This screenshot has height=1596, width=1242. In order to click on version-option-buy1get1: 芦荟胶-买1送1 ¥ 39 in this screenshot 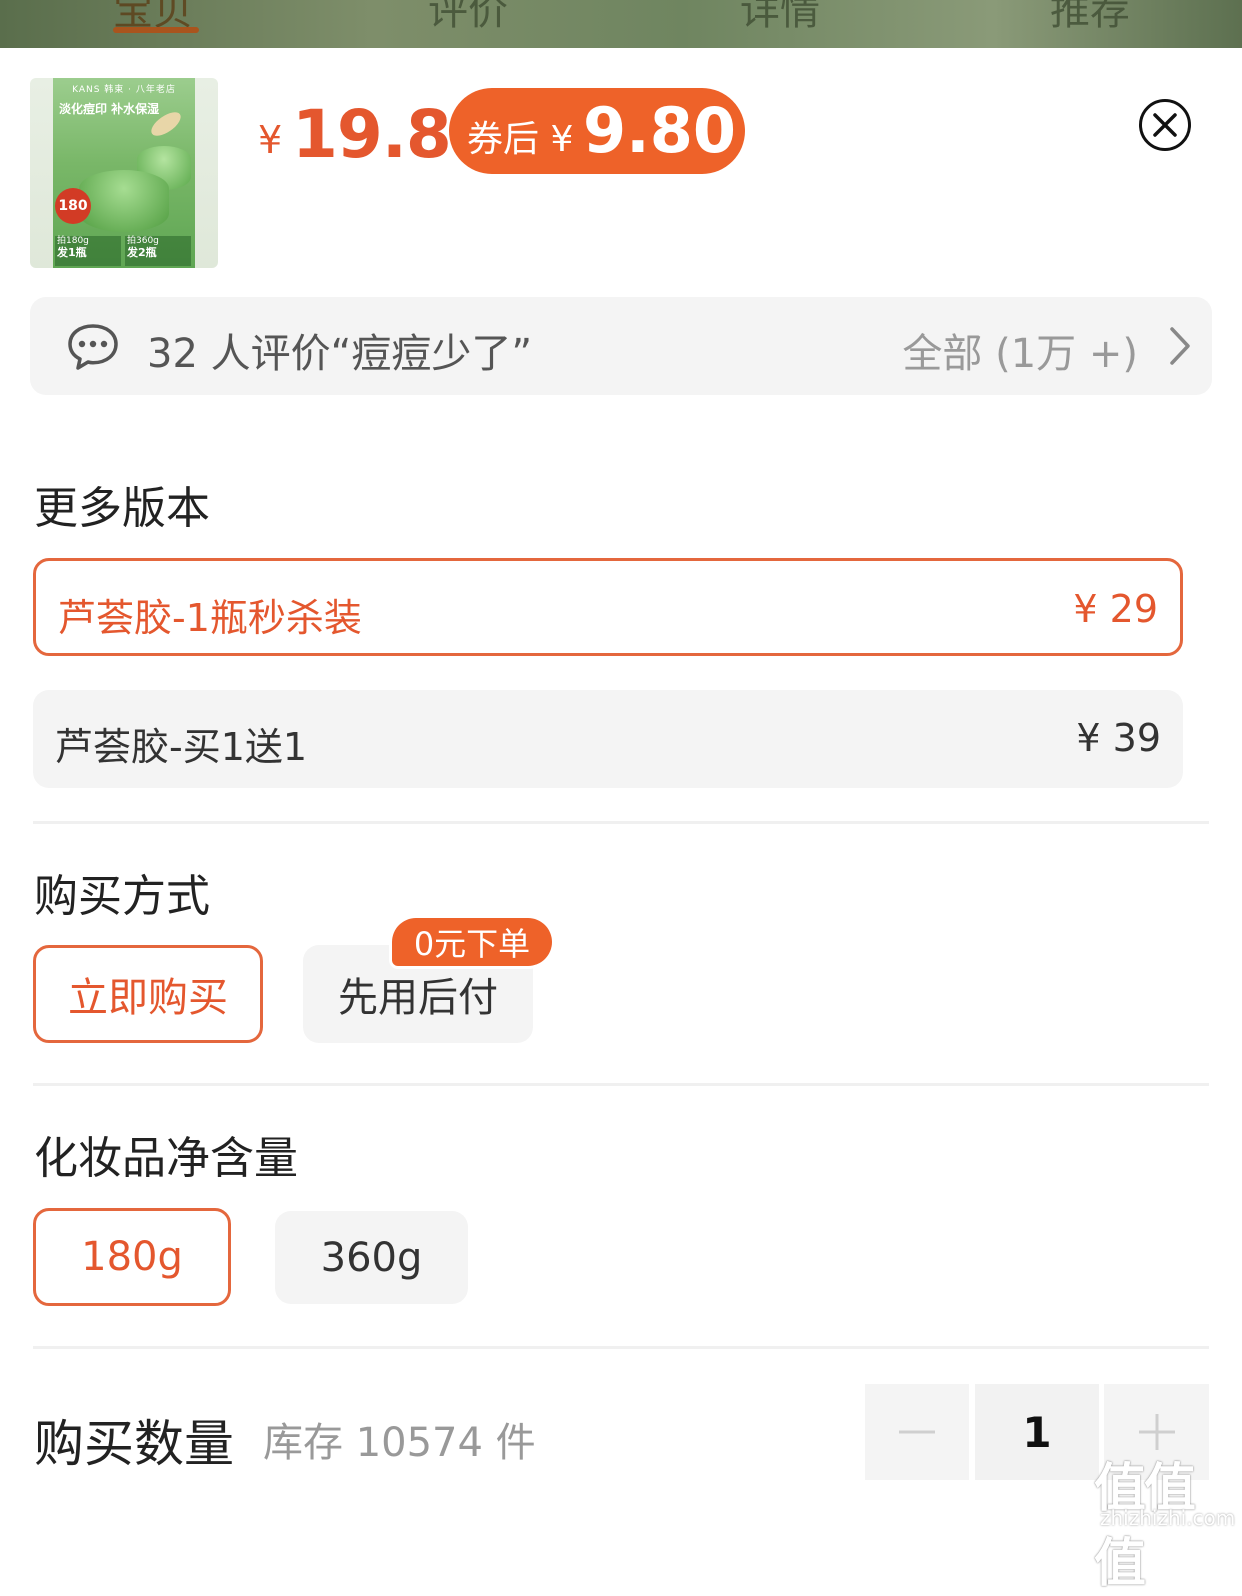, I will do `click(608, 739)`.